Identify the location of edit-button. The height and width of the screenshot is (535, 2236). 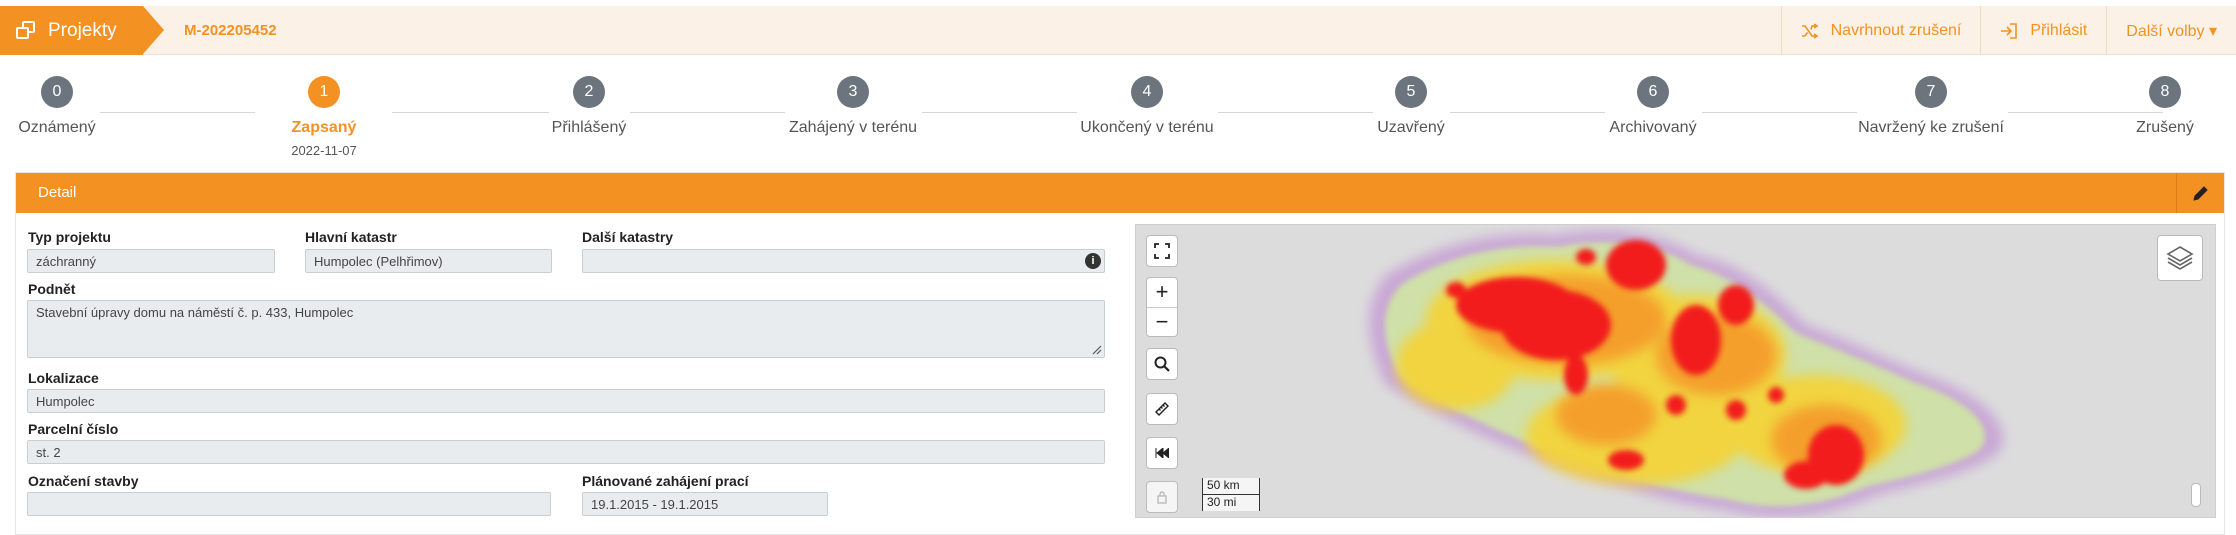
(2200, 193).